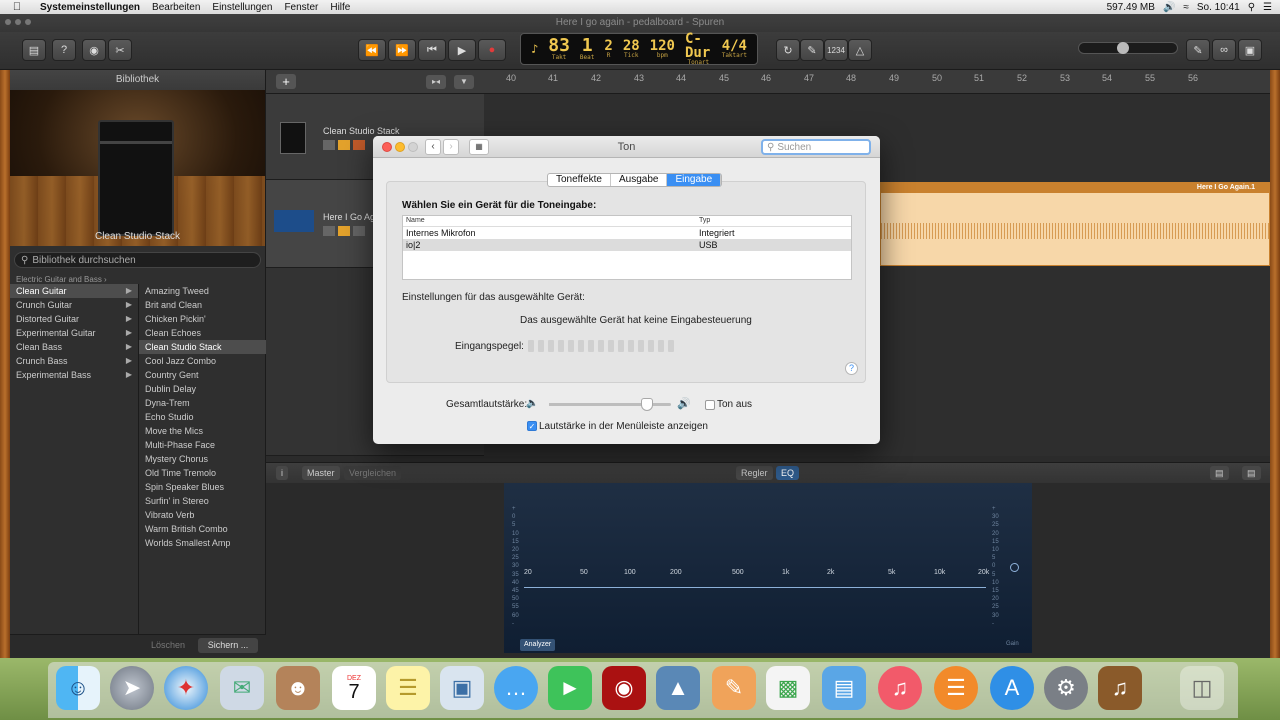 Image resolution: width=1280 pixels, height=720 pixels. Describe the element at coordinates (202, 473) in the screenshot. I see `preset-item: Old Time Tremolo` at that location.